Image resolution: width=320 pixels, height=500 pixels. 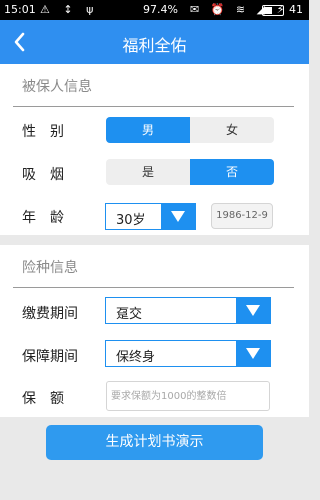 What do you see at coordinates (188, 310) in the screenshot?
I see `payment-period-select: 趸交` at bounding box center [188, 310].